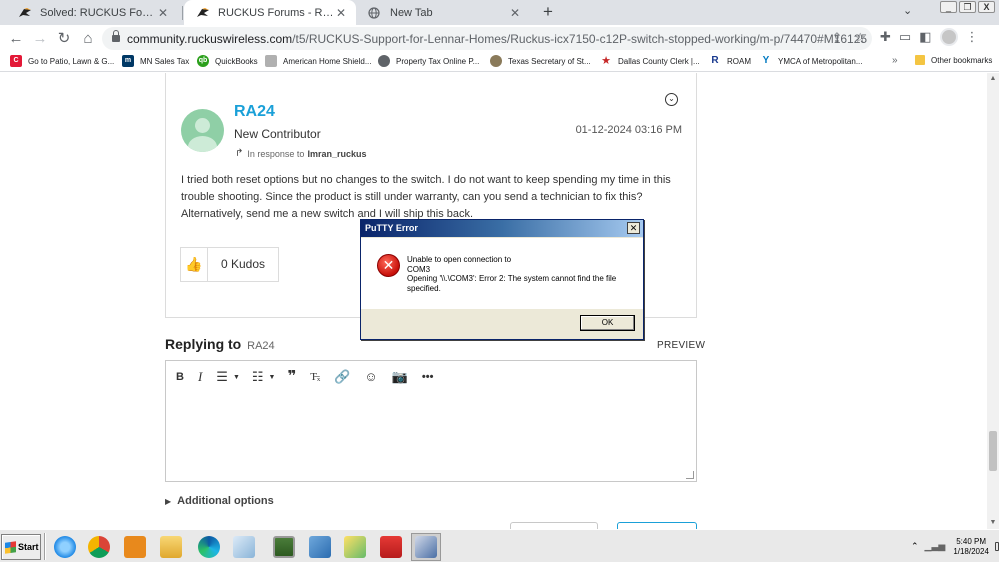 The image size is (999, 562). What do you see at coordinates (907, 10) in the screenshot?
I see `tab-search-chevron-icon: ⌄` at bounding box center [907, 10].